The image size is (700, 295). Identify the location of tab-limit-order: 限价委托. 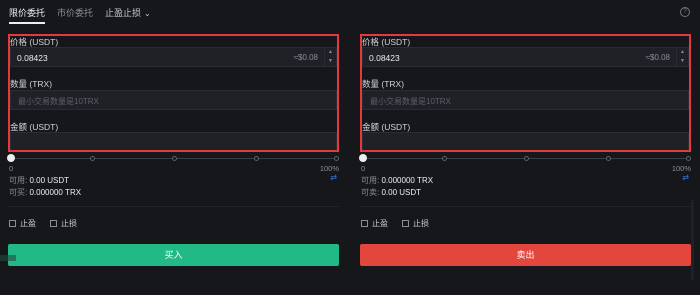
(27, 15).